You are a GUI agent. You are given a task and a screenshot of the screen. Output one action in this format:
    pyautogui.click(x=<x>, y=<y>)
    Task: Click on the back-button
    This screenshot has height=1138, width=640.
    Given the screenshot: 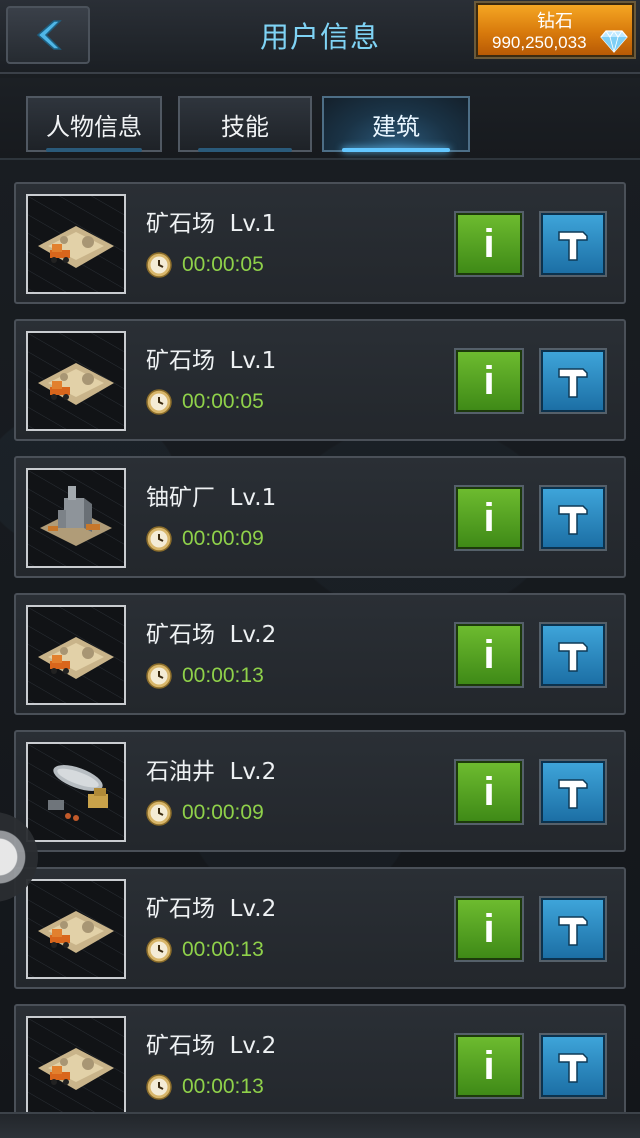 What is the action you would take?
    pyautogui.click(x=48, y=35)
    